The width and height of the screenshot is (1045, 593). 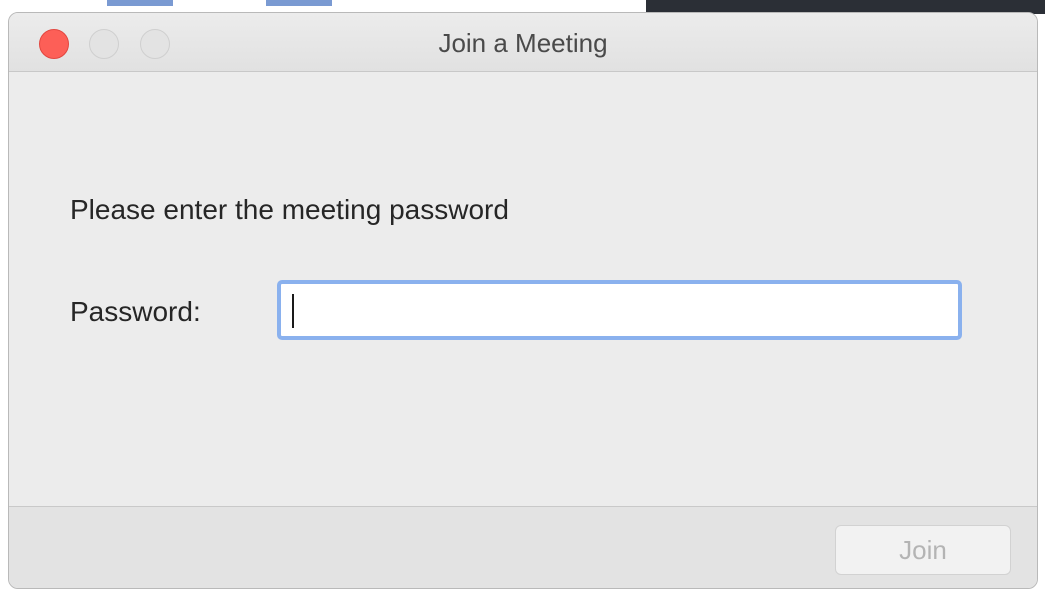 What do you see at coordinates (923, 550) in the screenshot?
I see `join-button: Join` at bounding box center [923, 550].